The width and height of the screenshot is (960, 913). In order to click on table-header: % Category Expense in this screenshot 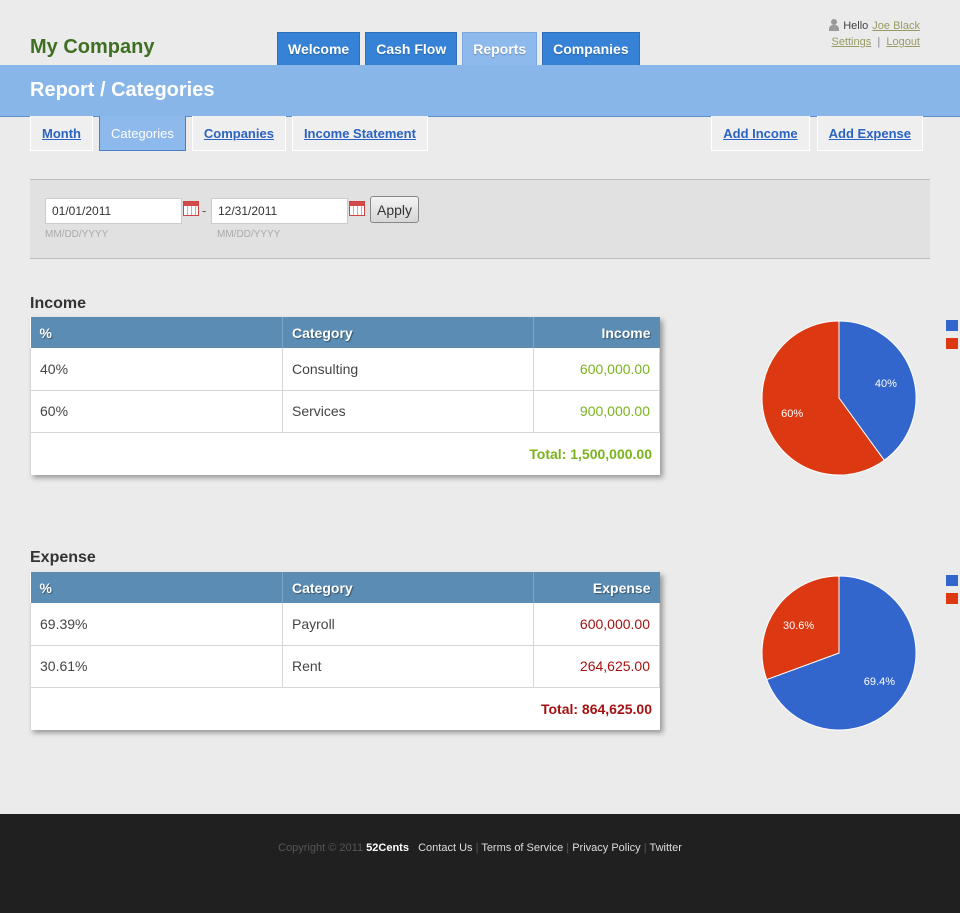, I will do `click(345, 587)`.